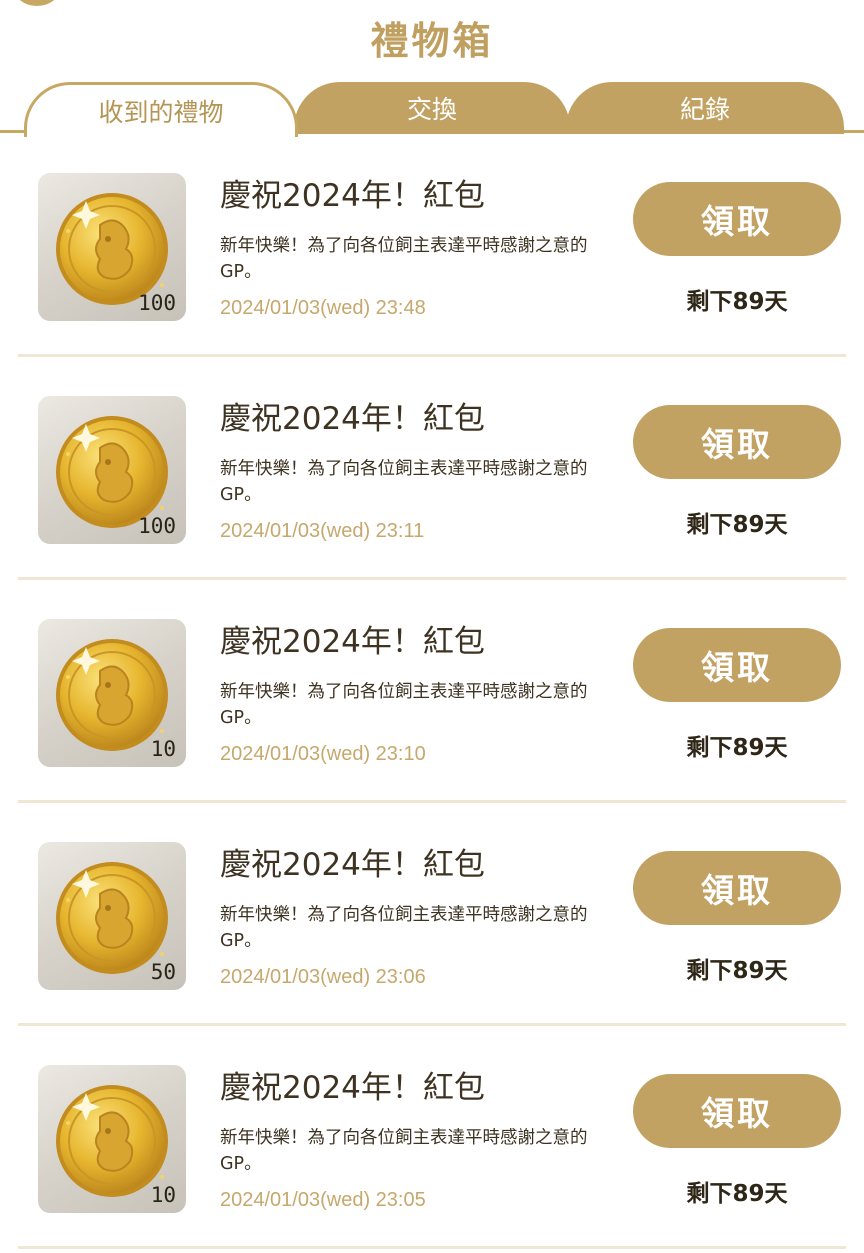 The image size is (864, 1253). I want to click on gift-date: 2024/01/03(wed) 23:10, so click(323, 754).